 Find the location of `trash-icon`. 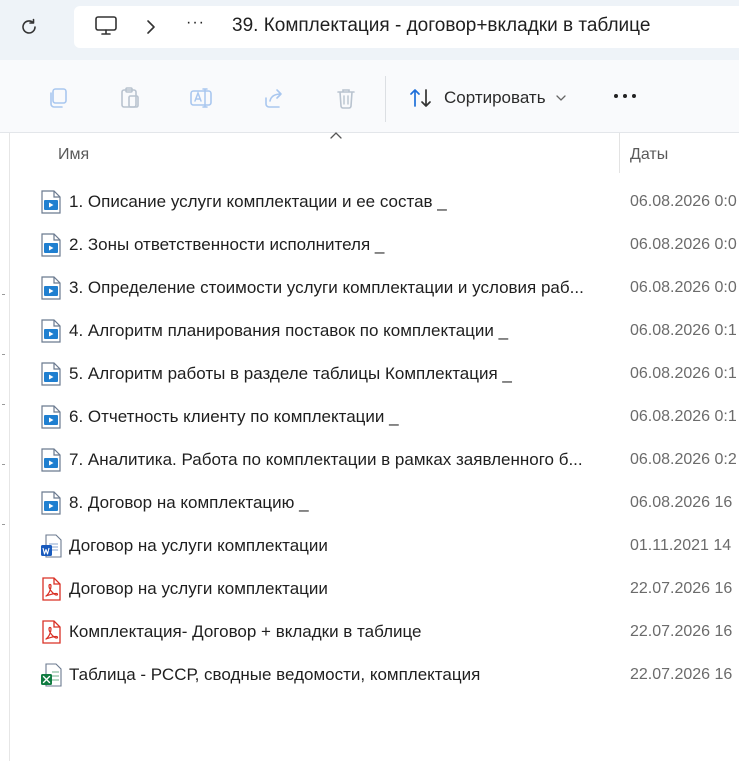

trash-icon is located at coordinates (346, 99).